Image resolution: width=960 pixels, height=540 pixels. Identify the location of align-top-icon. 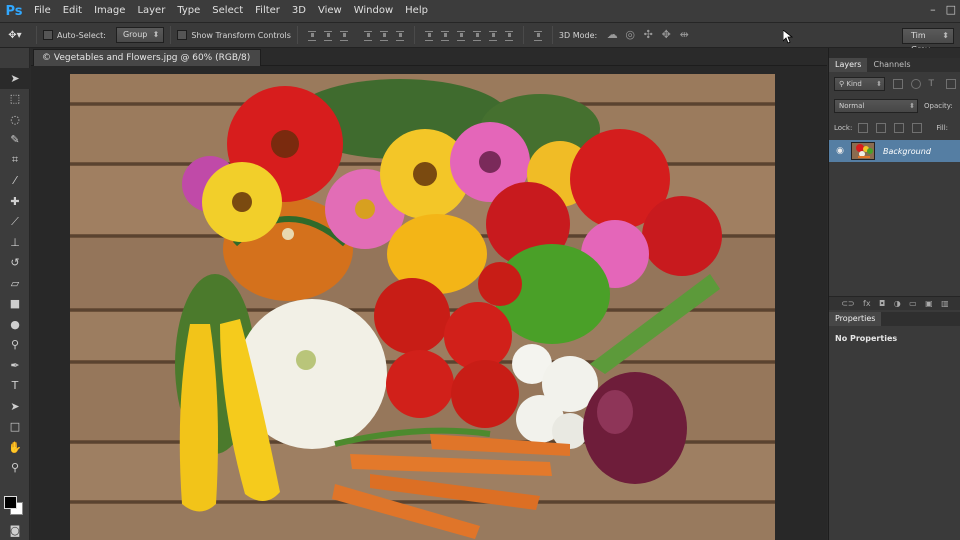
(312, 35).